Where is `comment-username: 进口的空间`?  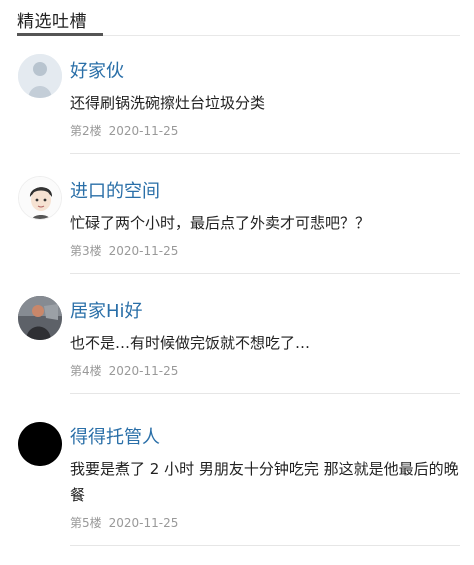
comment-username: 进口的空间 is located at coordinates (265, 189).